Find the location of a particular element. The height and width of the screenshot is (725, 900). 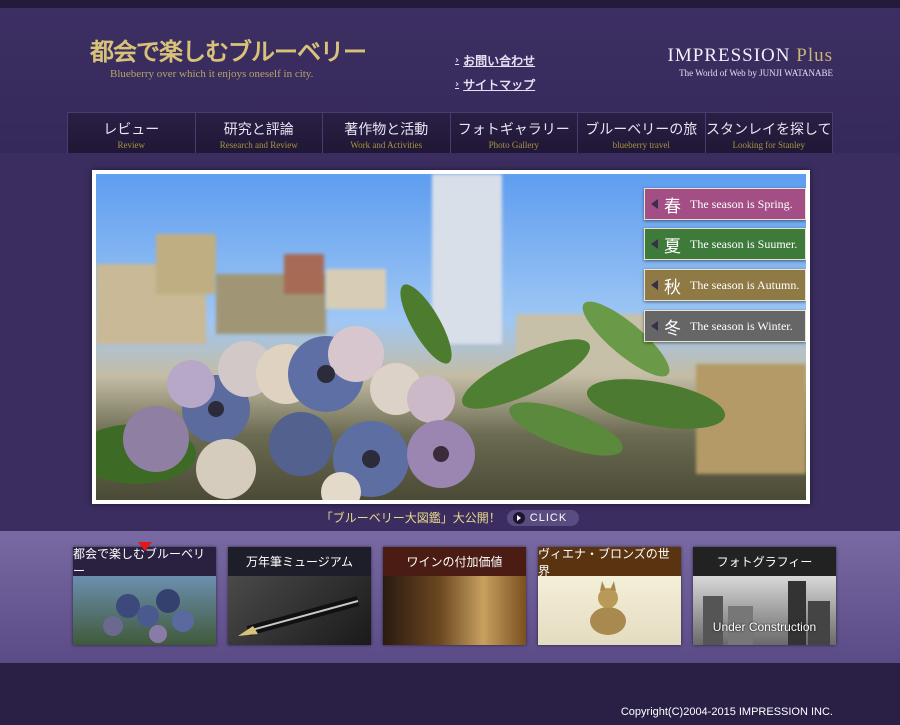

click-button: CLICK is located at coordinates (543, 517).